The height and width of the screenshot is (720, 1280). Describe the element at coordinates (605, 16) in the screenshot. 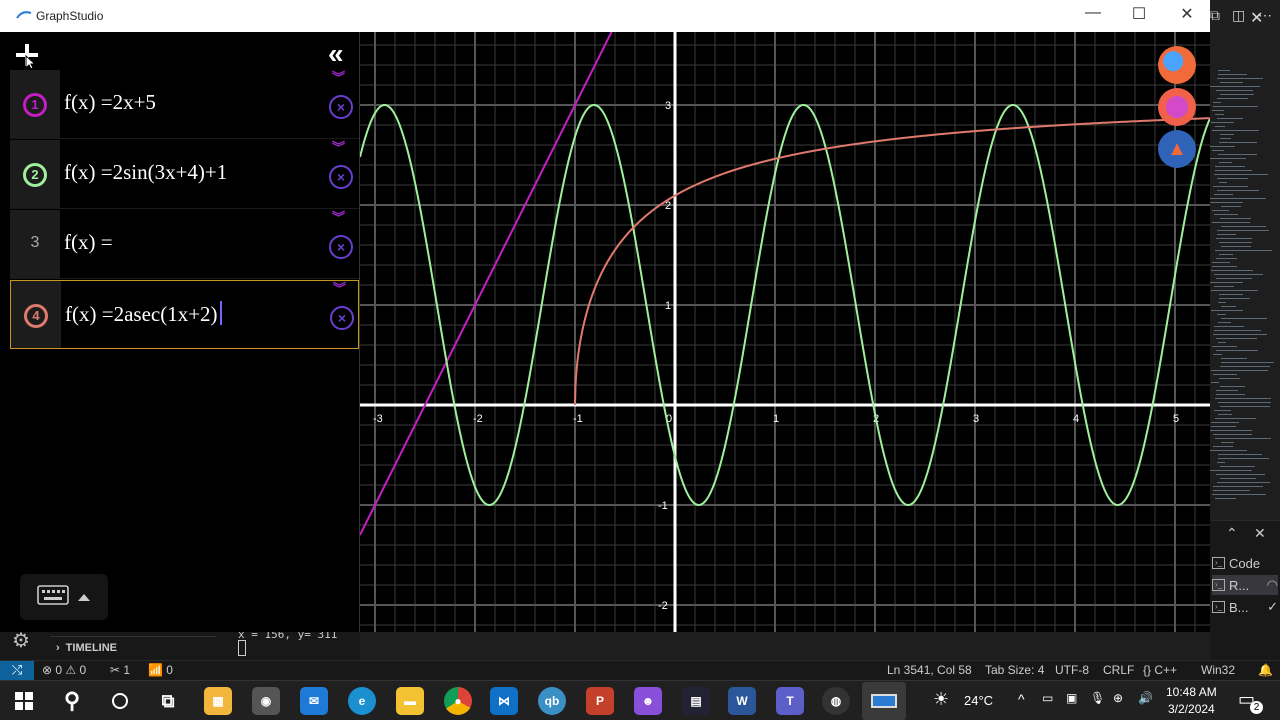

I see `window-titlebar: GraphStudio — ☐ ✕` at that location.